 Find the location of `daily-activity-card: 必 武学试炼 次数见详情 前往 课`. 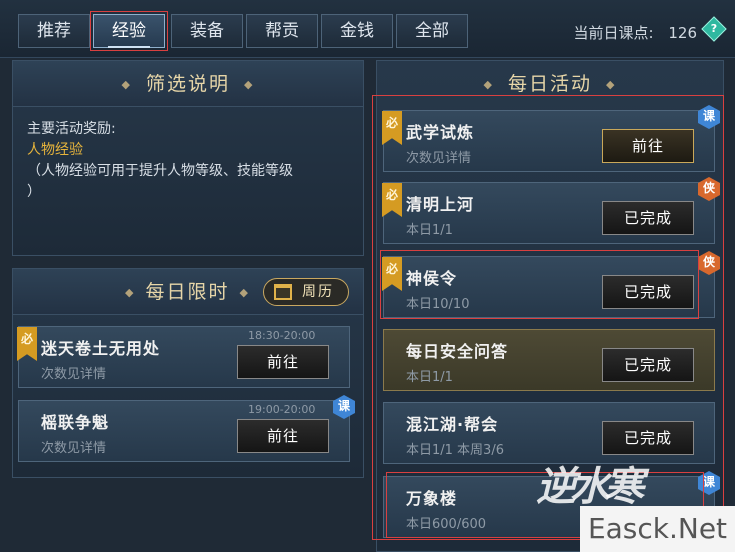

daily-activity-card: 必 武学试炼 次数见详情 前往 课 is located at coordinates (551, 138).